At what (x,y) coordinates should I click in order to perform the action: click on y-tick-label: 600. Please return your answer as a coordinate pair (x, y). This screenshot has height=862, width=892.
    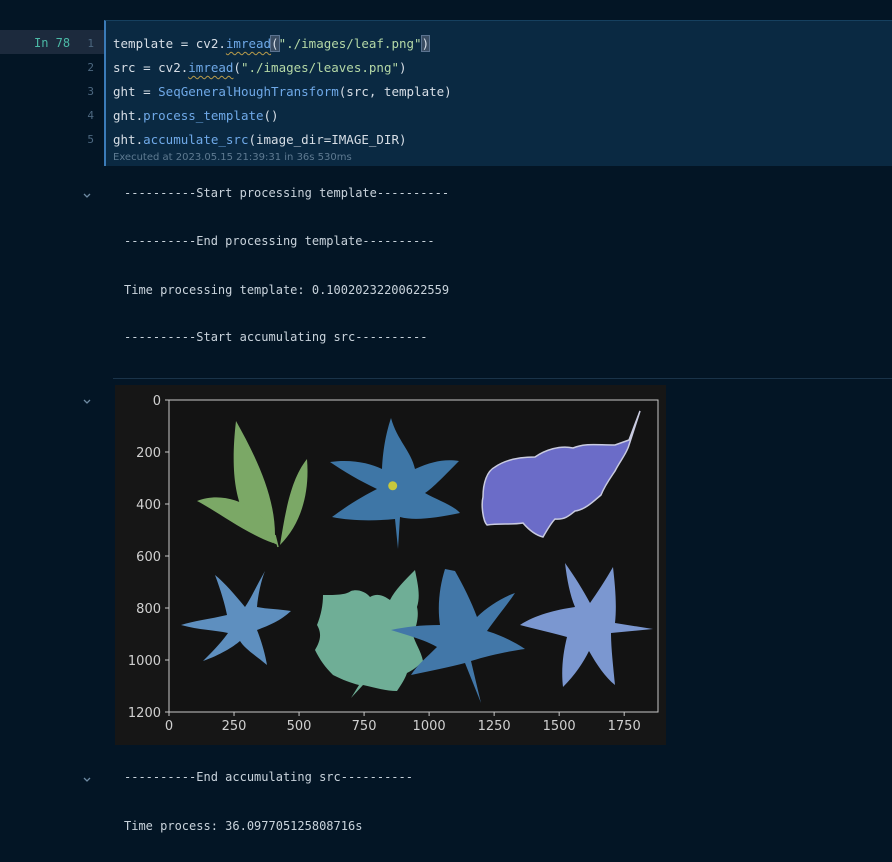
    Looking at the image, I should click on (148, 557).